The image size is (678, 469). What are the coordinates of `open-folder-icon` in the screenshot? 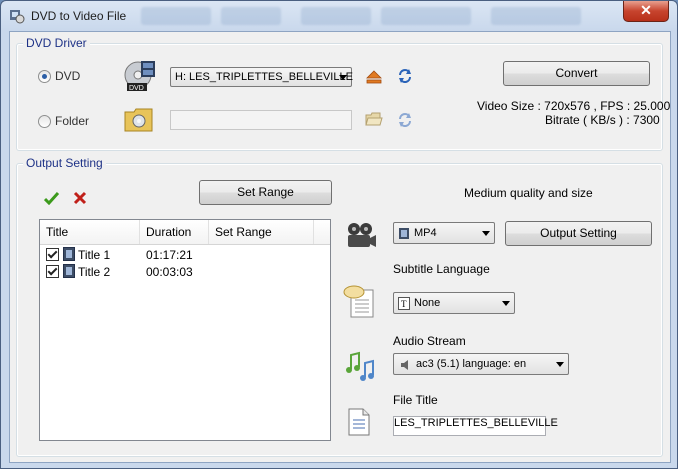 It's located at (374, 119).